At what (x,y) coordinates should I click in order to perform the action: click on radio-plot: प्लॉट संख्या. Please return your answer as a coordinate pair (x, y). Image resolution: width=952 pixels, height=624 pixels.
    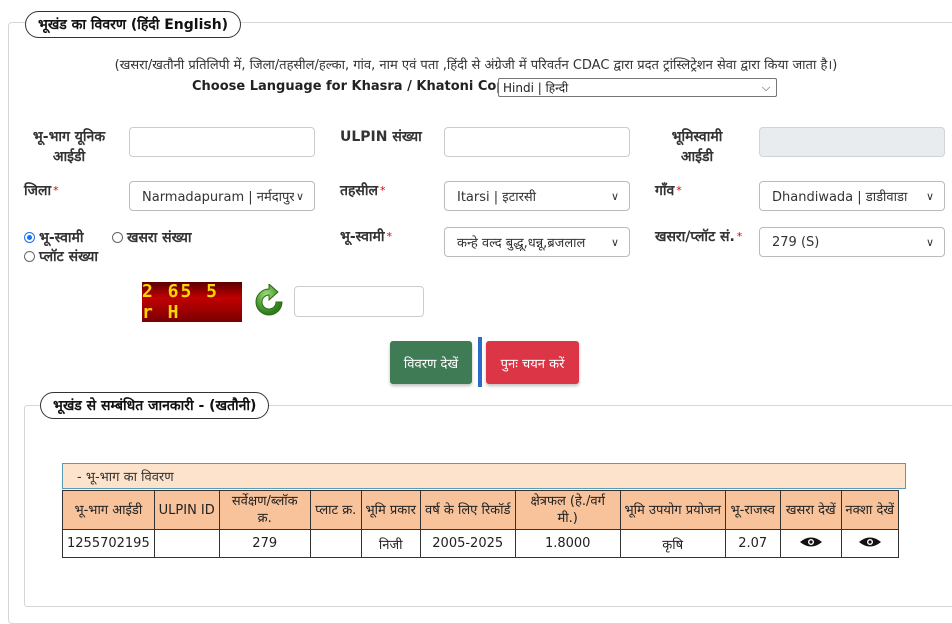
    Looking at the image, I should click on (61, 256).